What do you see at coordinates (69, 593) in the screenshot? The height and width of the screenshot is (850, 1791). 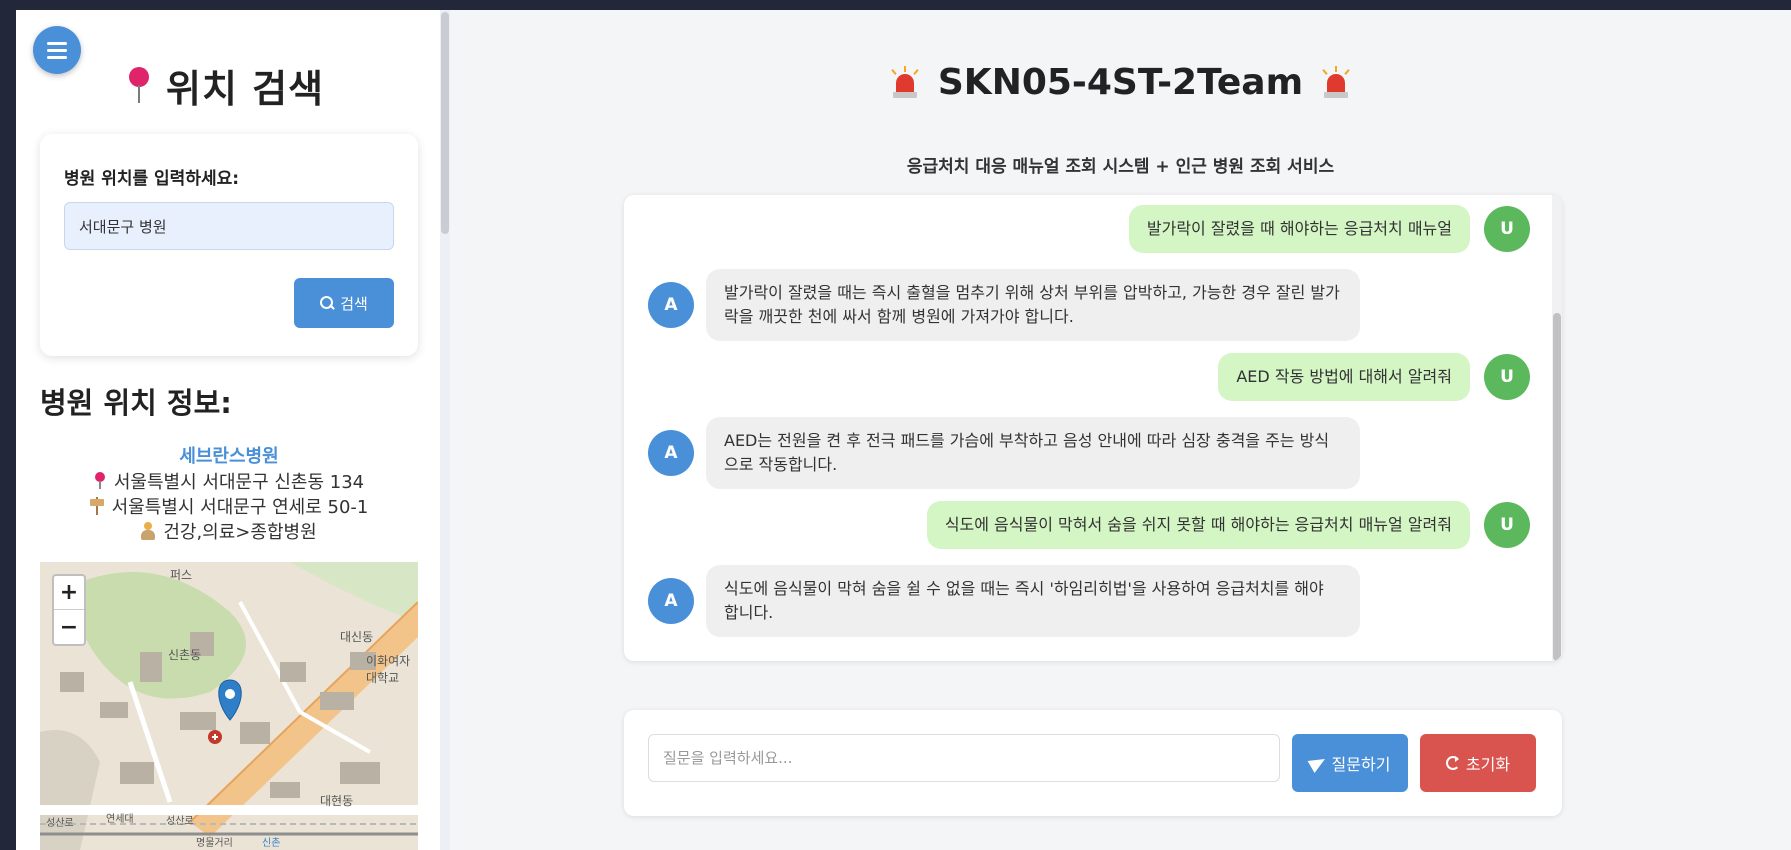 I see `zoom-in-button: +` at bounding box center [69, 593].